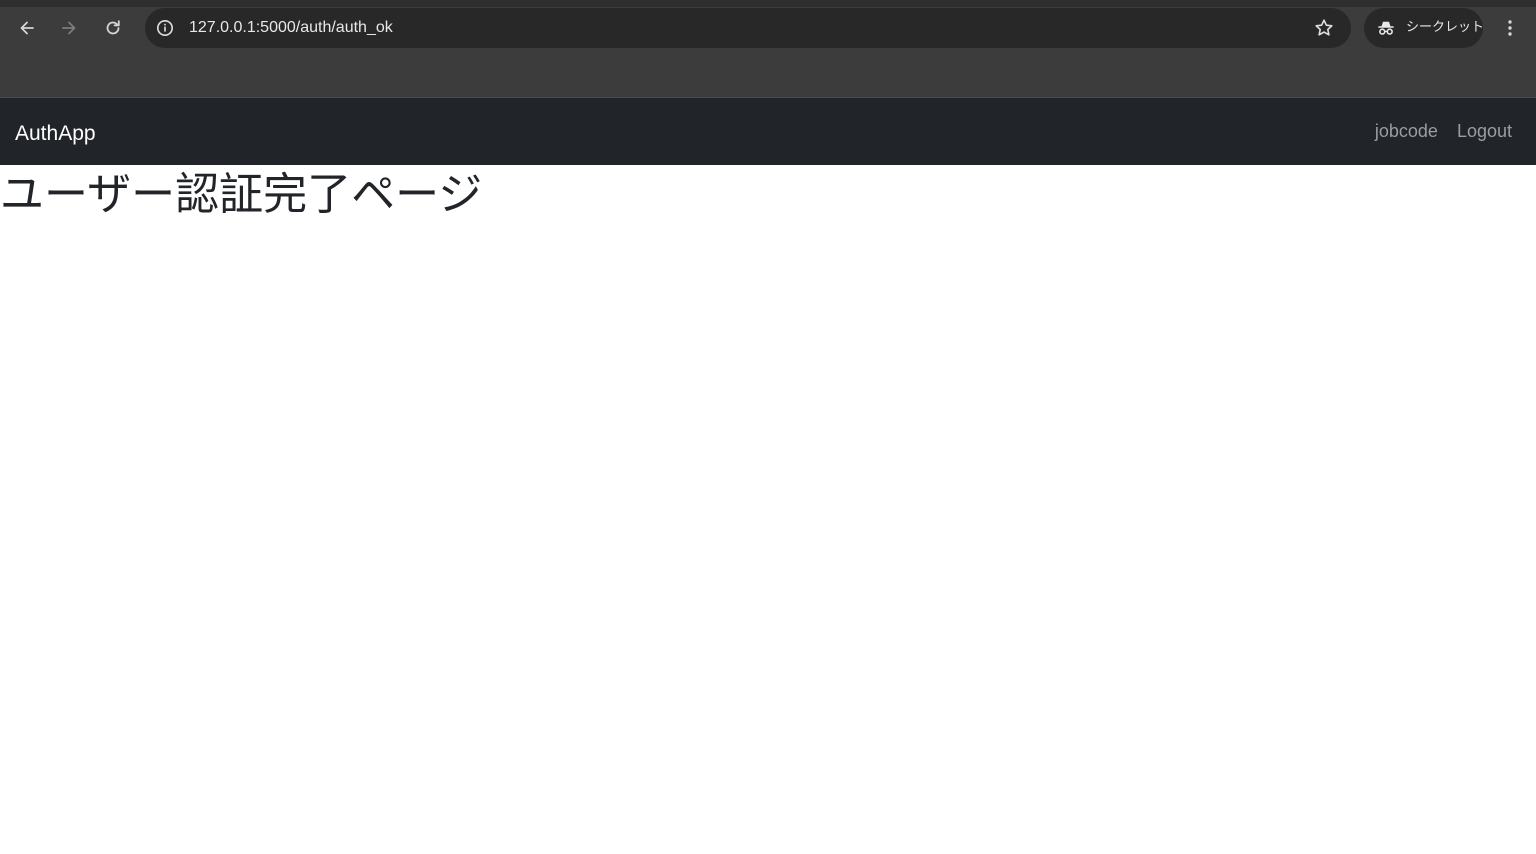 This screenshot has height=854, width=1536. I want to click on forward-button, so click(69, 28).